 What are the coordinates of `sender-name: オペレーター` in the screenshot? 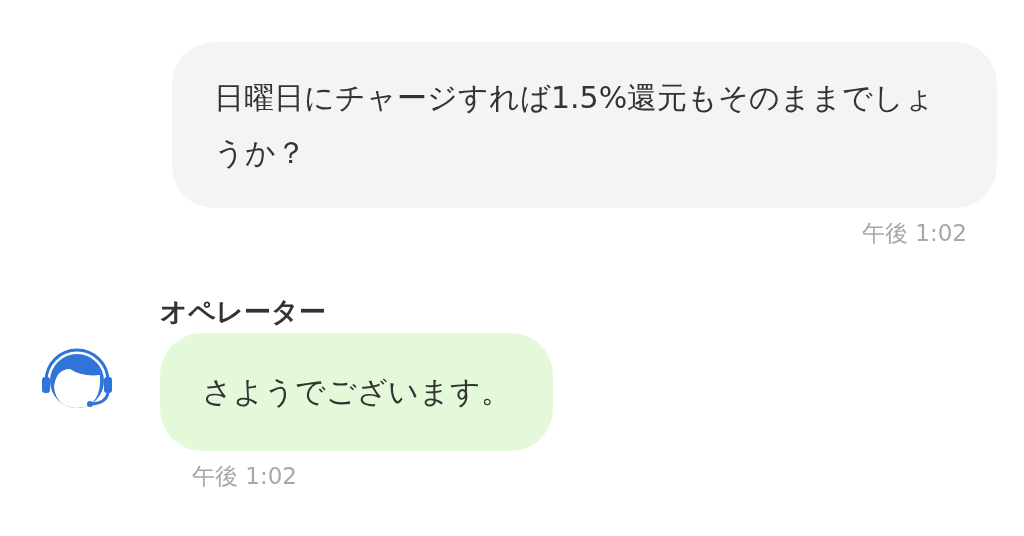 It's located at (243, 312).